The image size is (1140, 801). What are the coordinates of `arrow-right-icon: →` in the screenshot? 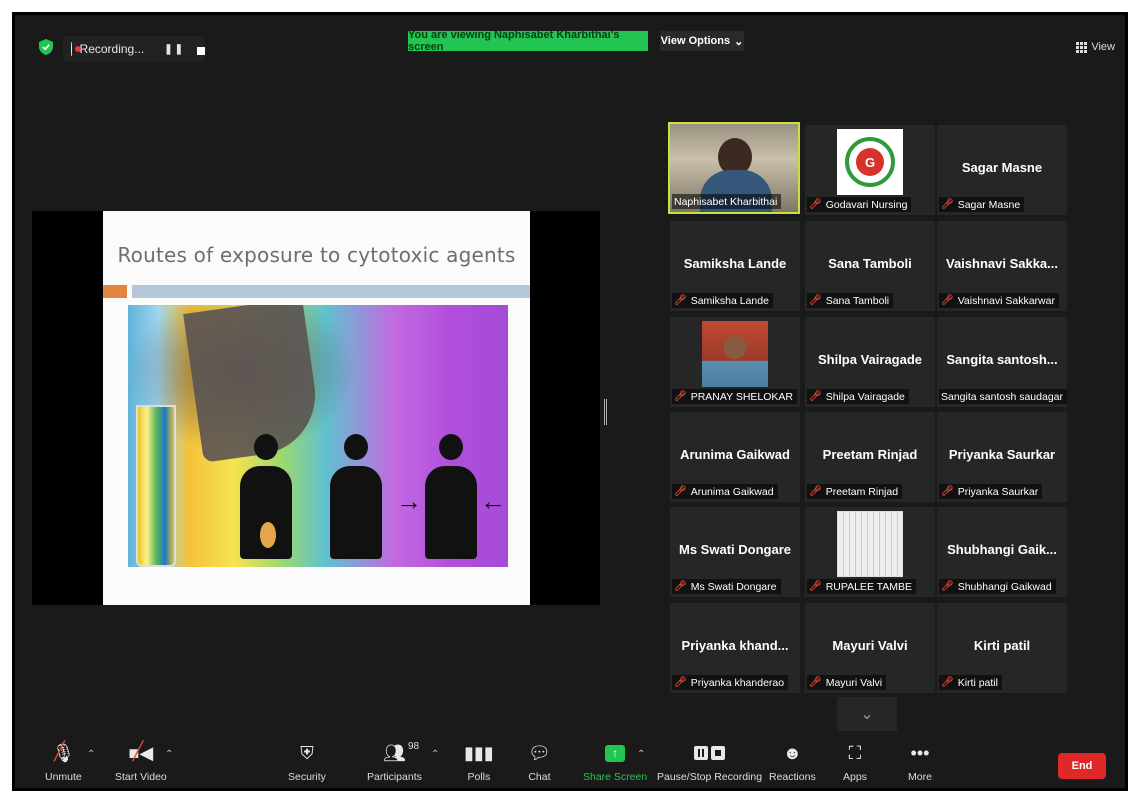 It's located at (409, 501).